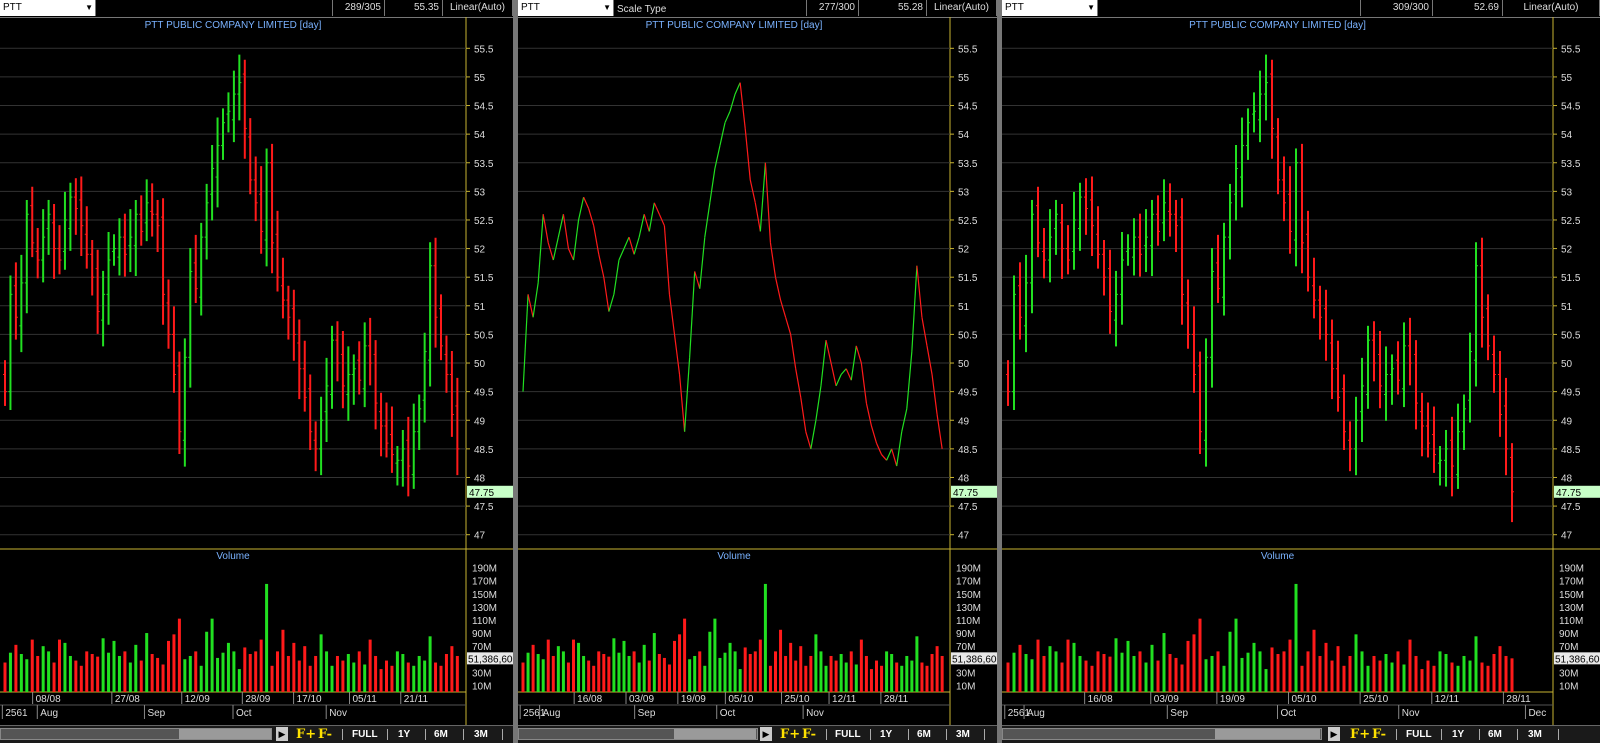  I want to click on cursor-price: 55.28, so click(893, 8).